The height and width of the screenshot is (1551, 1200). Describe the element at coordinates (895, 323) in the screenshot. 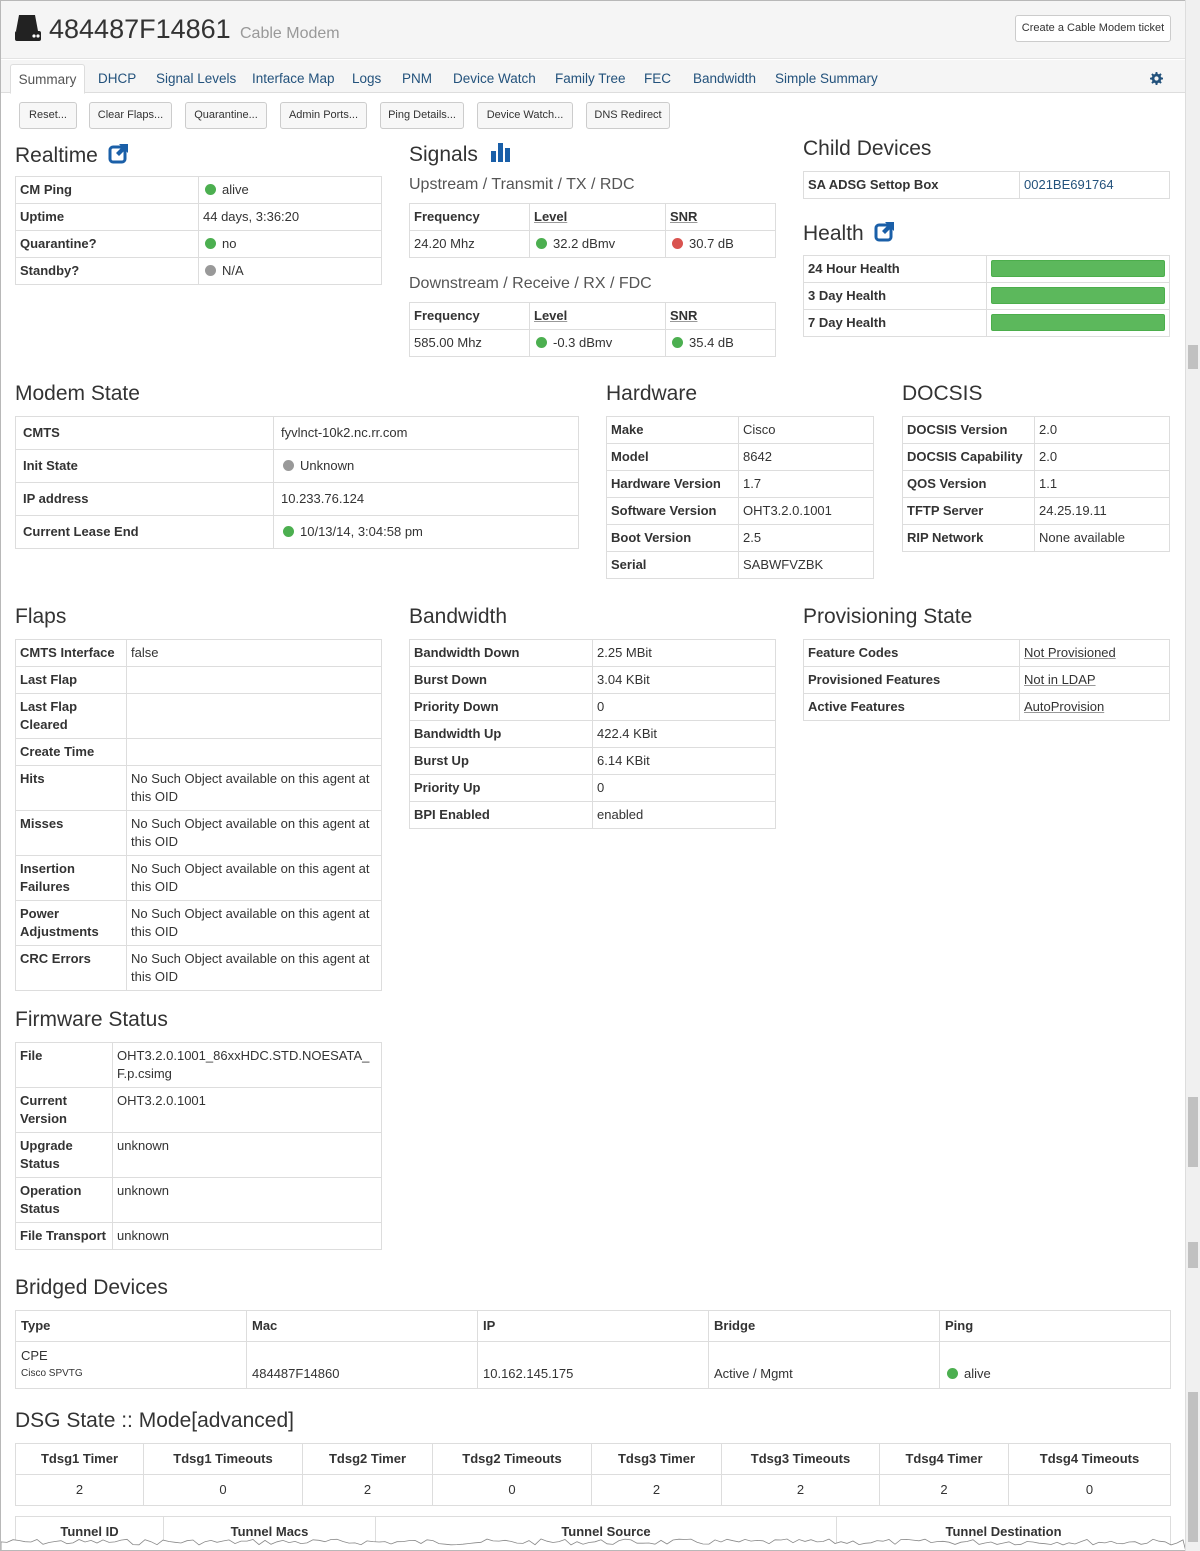

I see `health-label: 7 Day Health` at that location.